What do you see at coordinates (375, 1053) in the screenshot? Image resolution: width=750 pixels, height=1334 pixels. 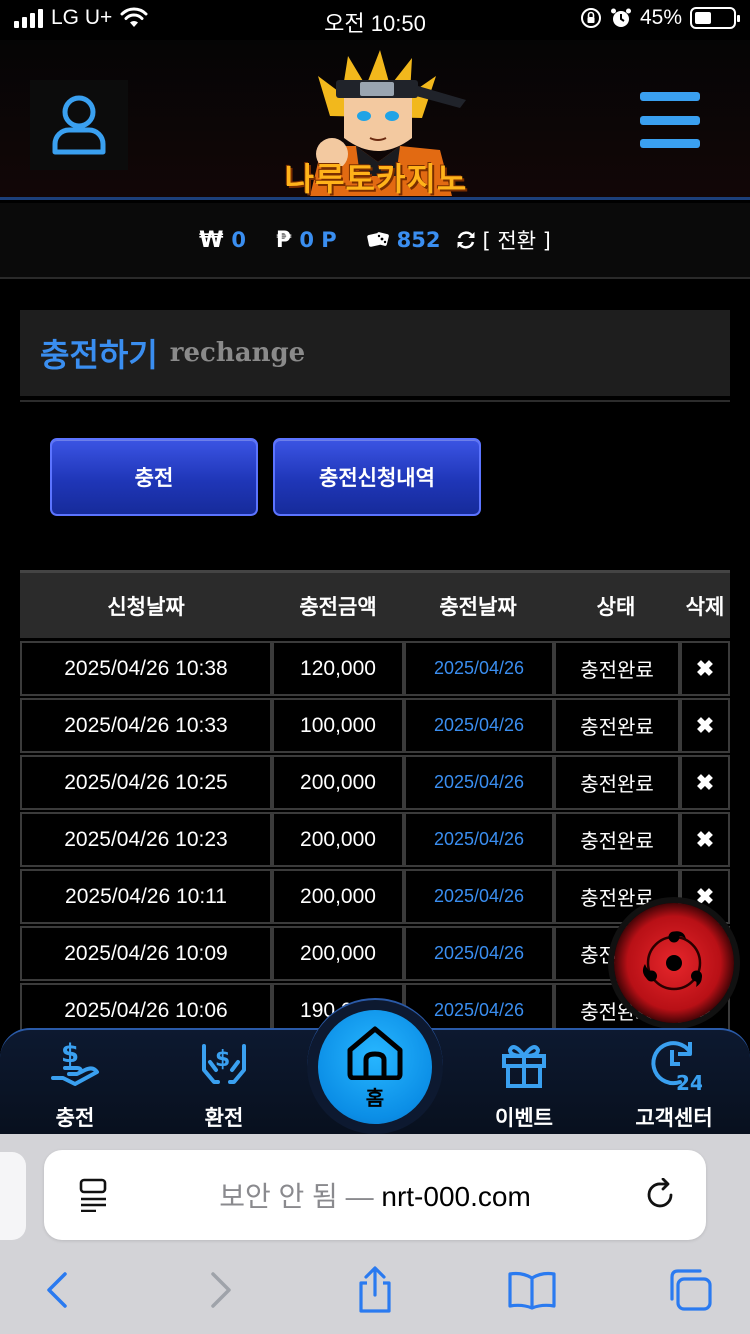 I see `home-icon` at bounding box center [375, 1053].